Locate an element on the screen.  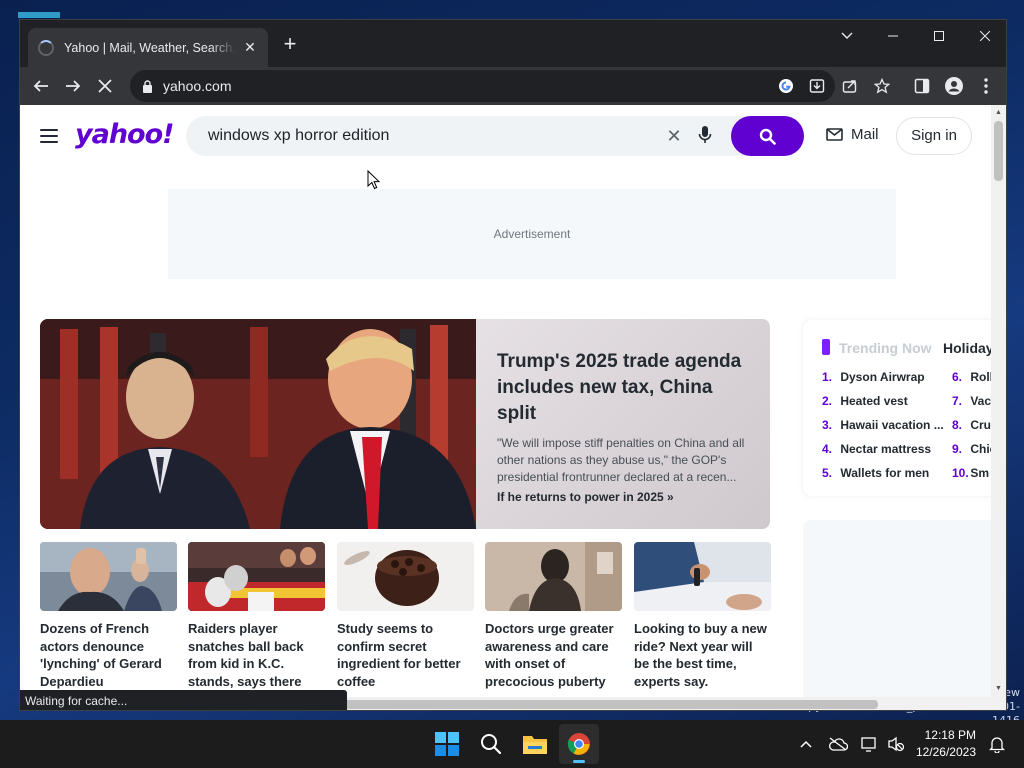
chrome-menu-button is located at coordinates (986, 86).